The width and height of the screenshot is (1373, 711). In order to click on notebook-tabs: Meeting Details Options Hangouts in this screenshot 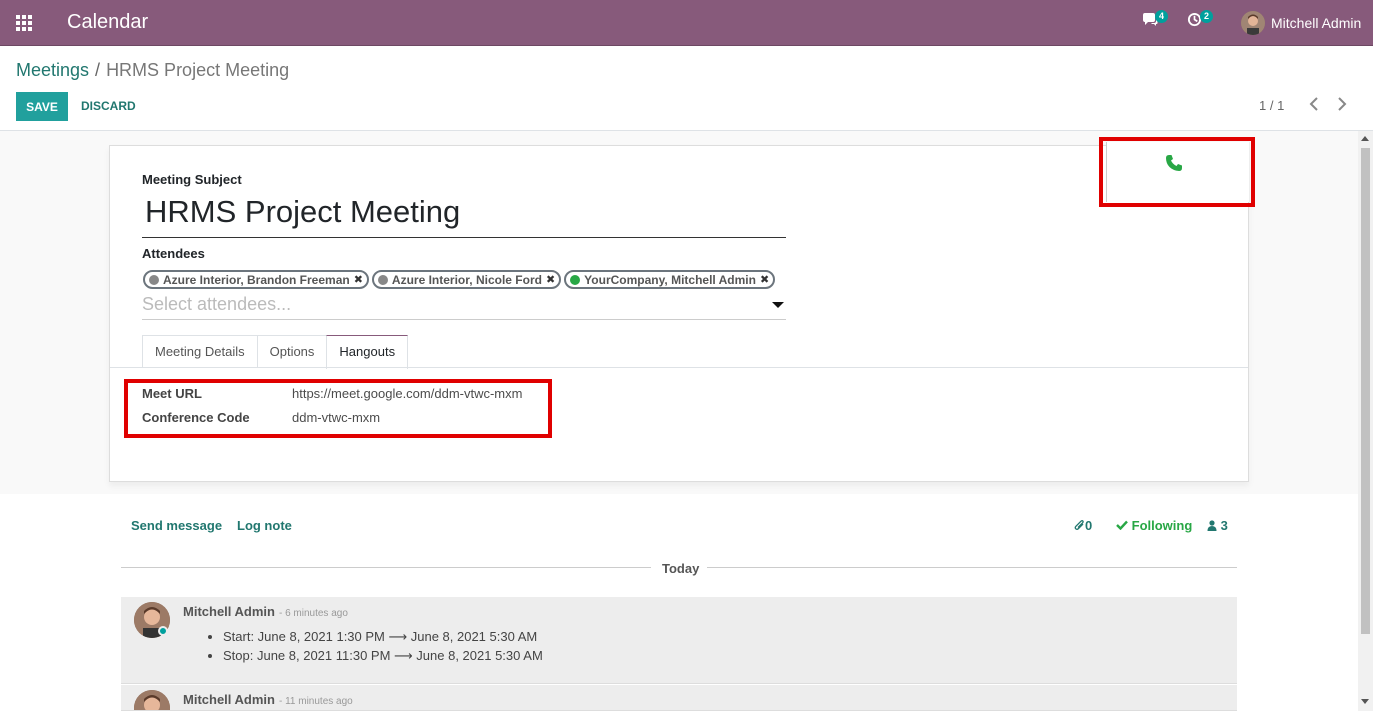, I will do `click(275, 352)`.